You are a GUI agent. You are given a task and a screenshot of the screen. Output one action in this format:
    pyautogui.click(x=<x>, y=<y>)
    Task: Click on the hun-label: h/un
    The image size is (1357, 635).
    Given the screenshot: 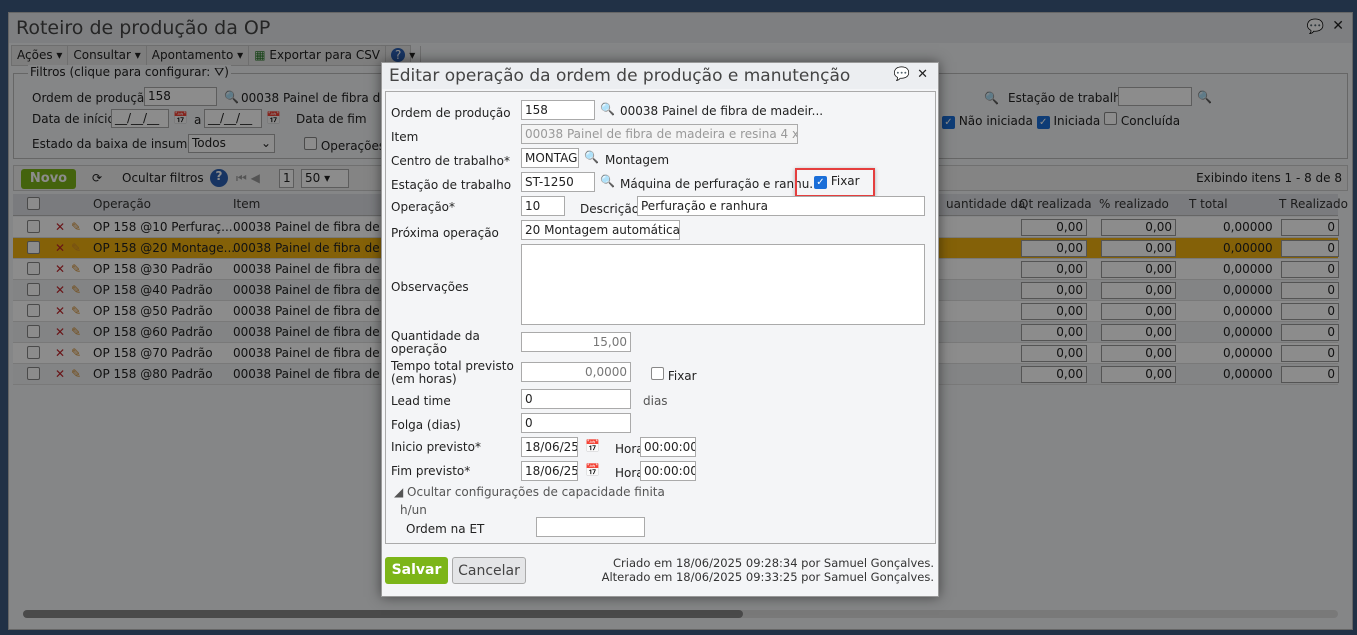 What is the action you would take?
    pyautogui.click(x=413, y=510)
    